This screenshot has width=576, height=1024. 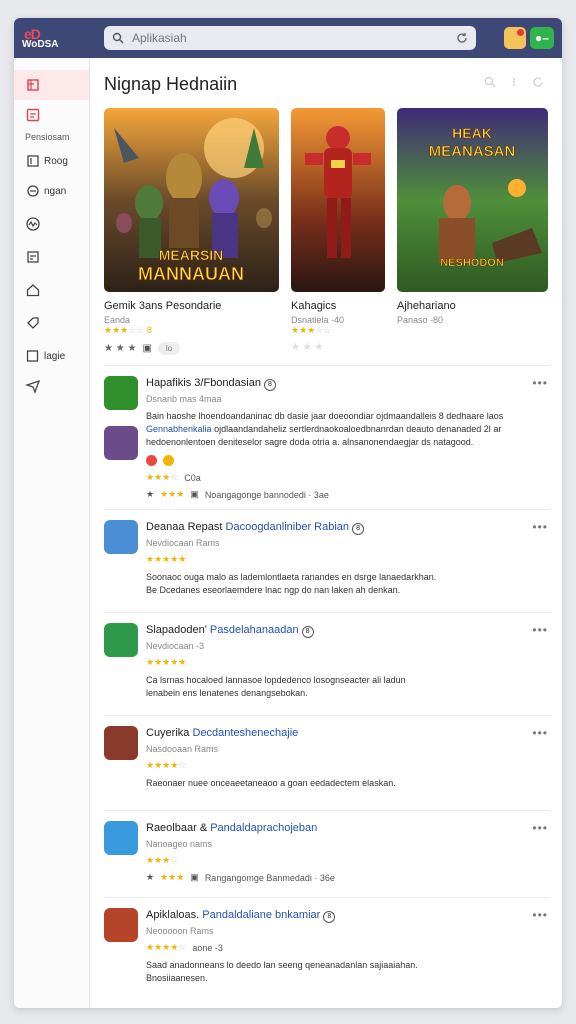 What do you see at coordinates (51, 85) in the screenshot?
I see `sidebar-item-store` at bounding box center [51, 85].